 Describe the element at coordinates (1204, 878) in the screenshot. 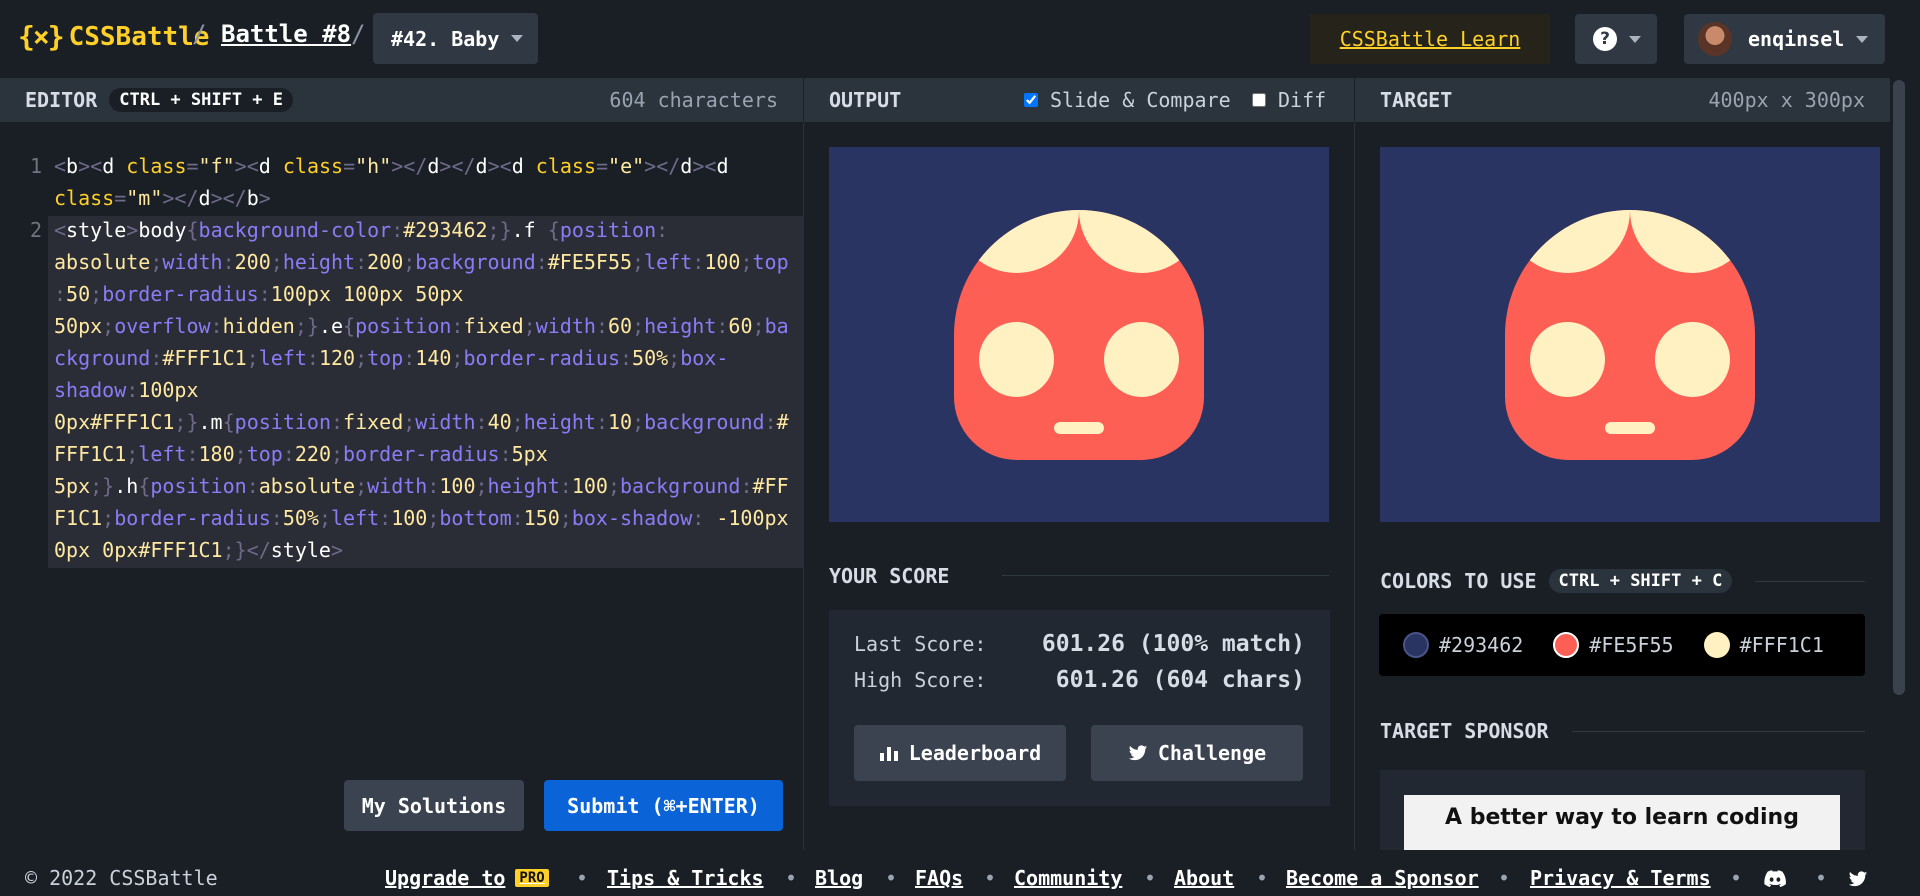

I see `footer-link-about: About` at that location.